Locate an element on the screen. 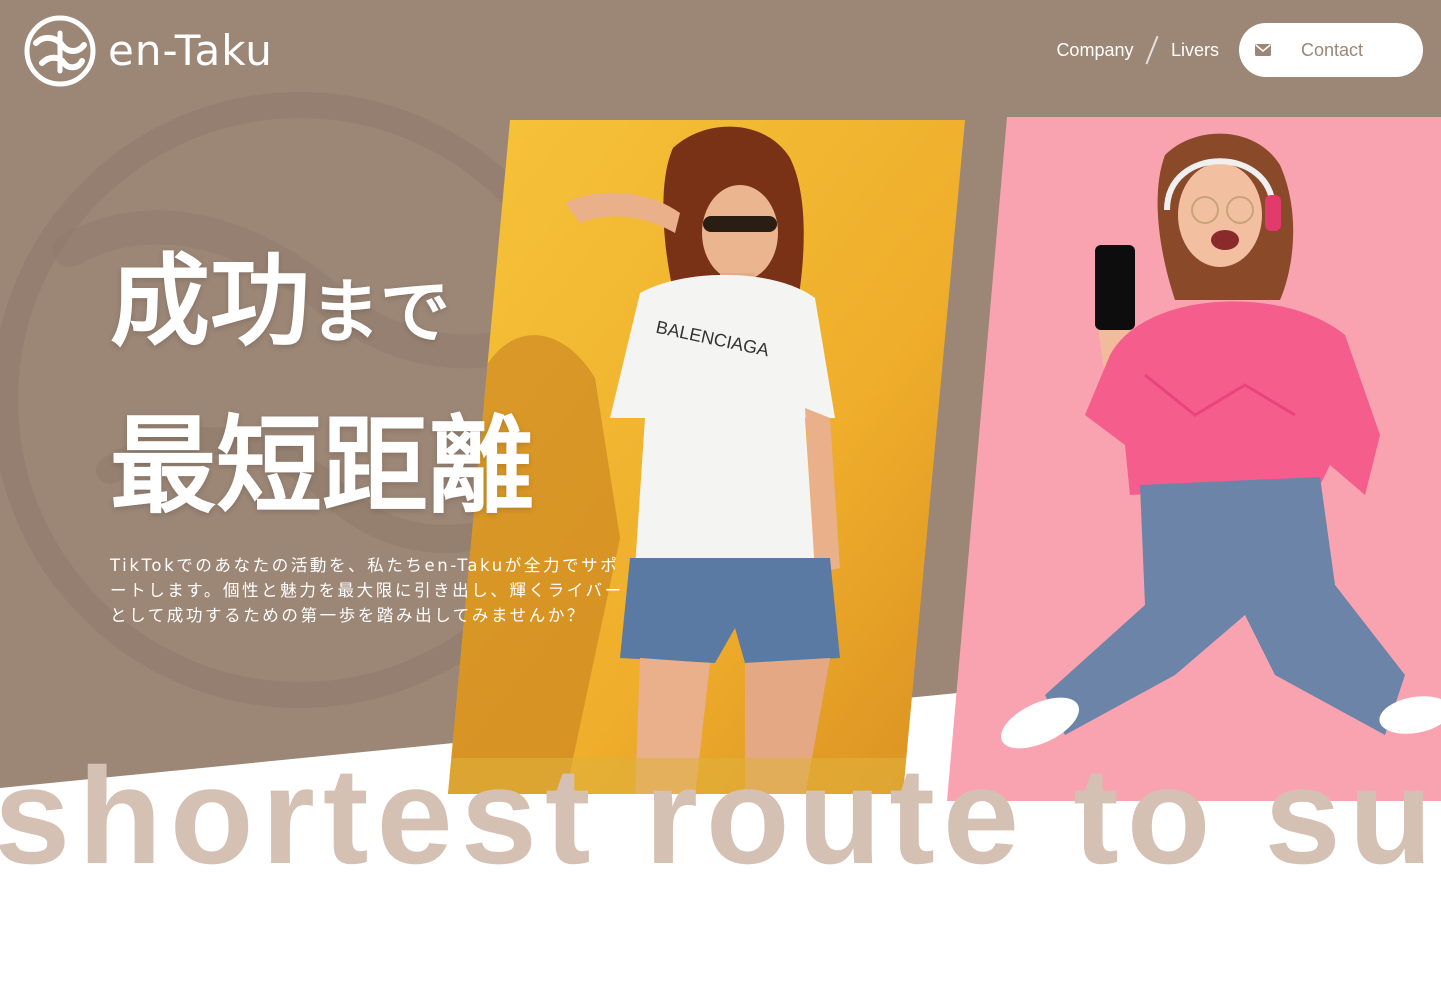 The height and width of the screenshot is (981, 1441). nav-link-livers: Livers is located at coordinates (1195, 50).